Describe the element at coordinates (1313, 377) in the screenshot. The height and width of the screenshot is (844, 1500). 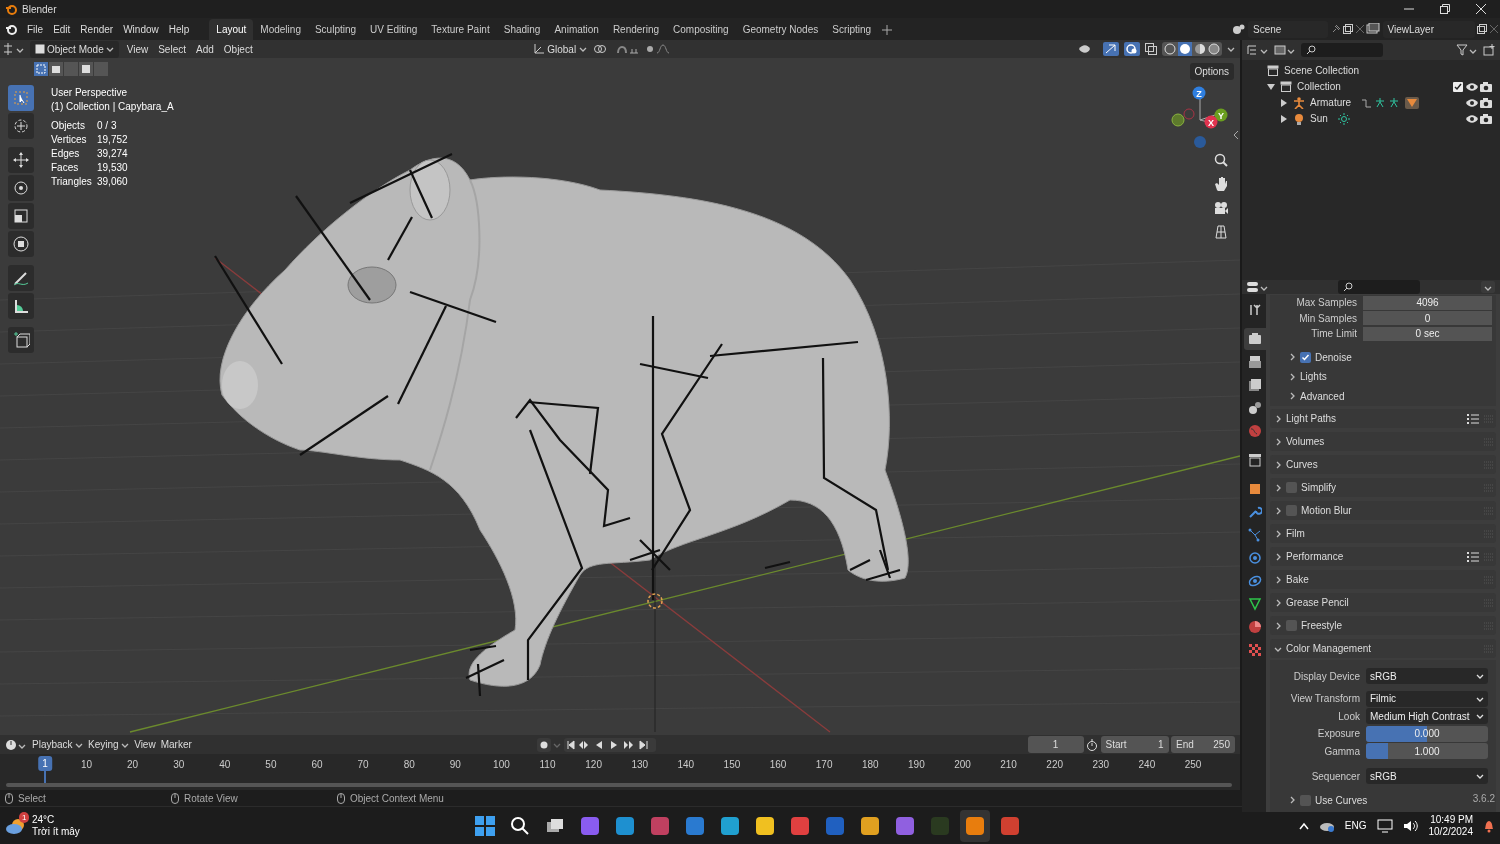
I see `panel-title: Lights` at that location.